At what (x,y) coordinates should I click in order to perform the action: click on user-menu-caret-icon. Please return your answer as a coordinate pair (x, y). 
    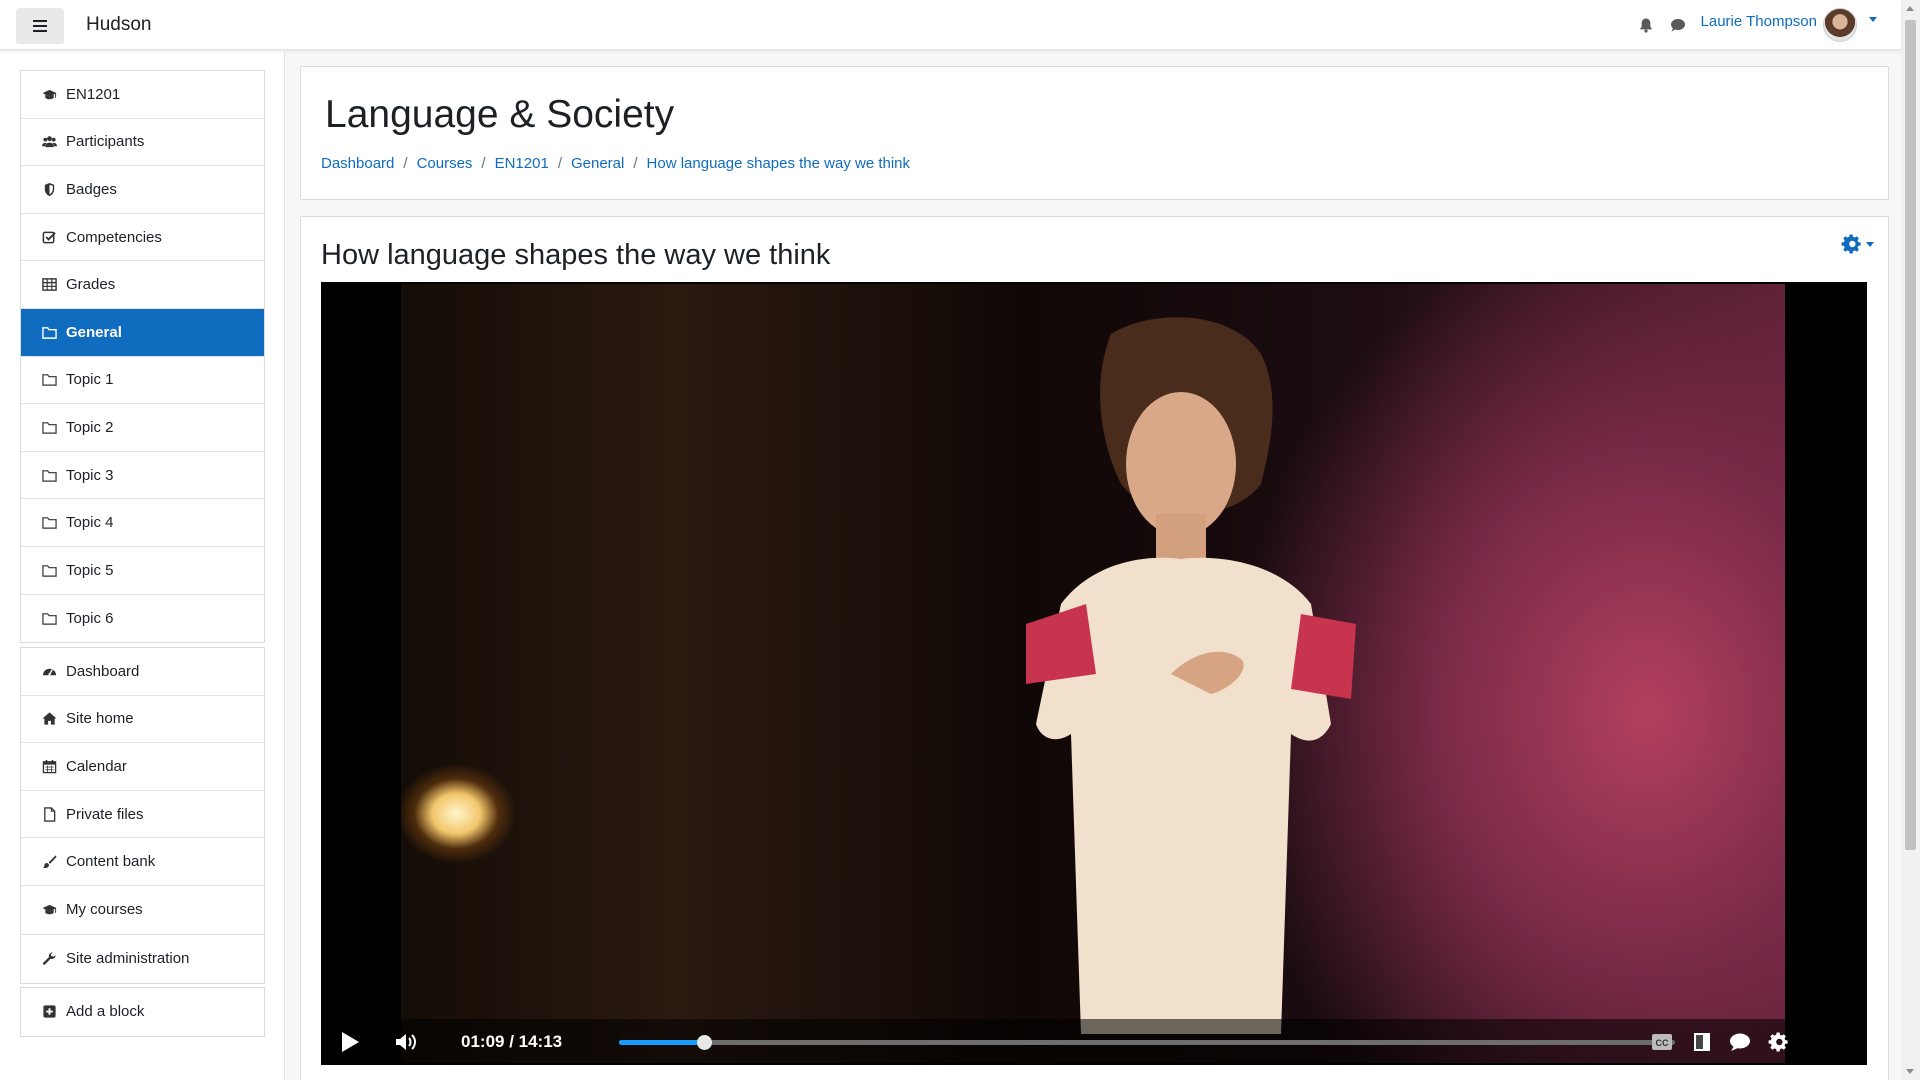
    Looking at the image, I should click on (1873, 19).